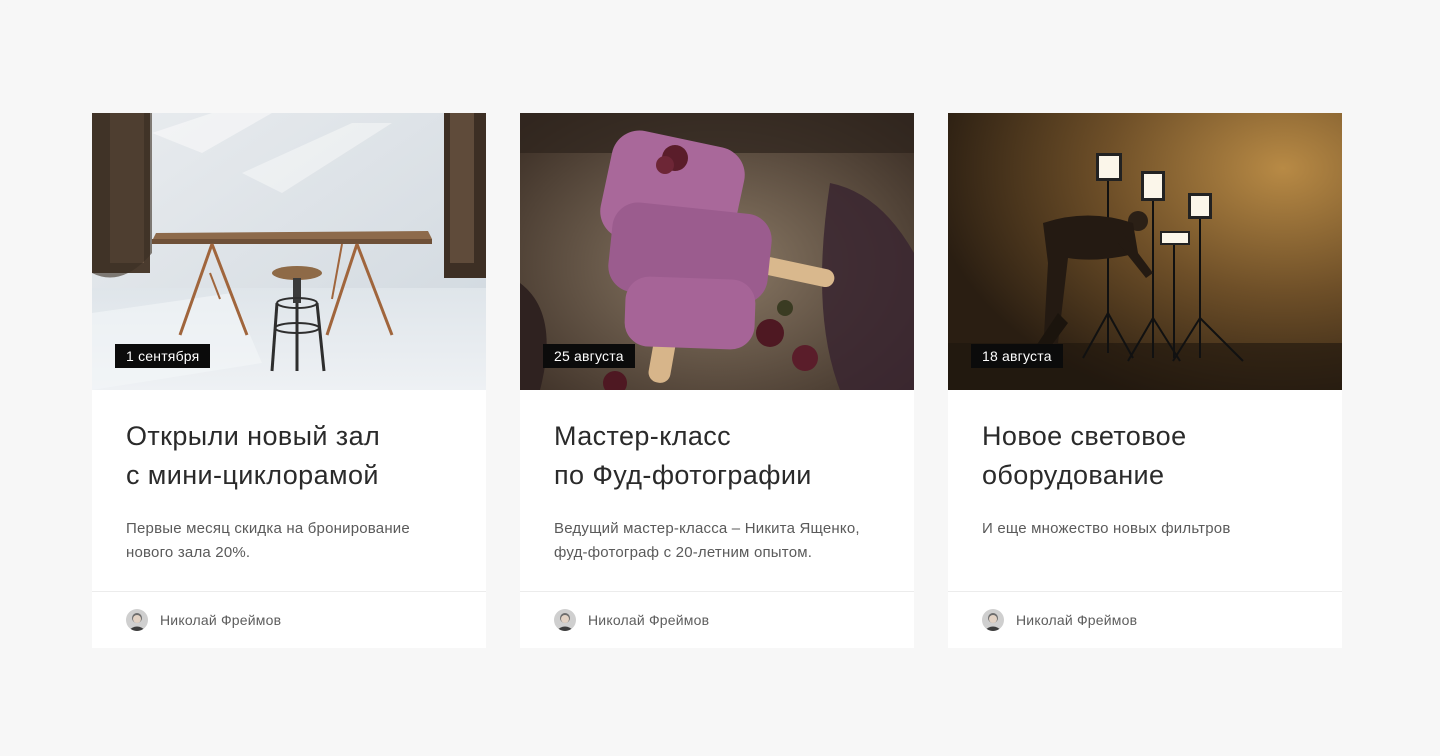 Image resolution: width=1440 pixels, height=756 pixels. Describe the element at coordinates (1145, 251) in the screenshot. I see `card-image: 18 августа` at that location.